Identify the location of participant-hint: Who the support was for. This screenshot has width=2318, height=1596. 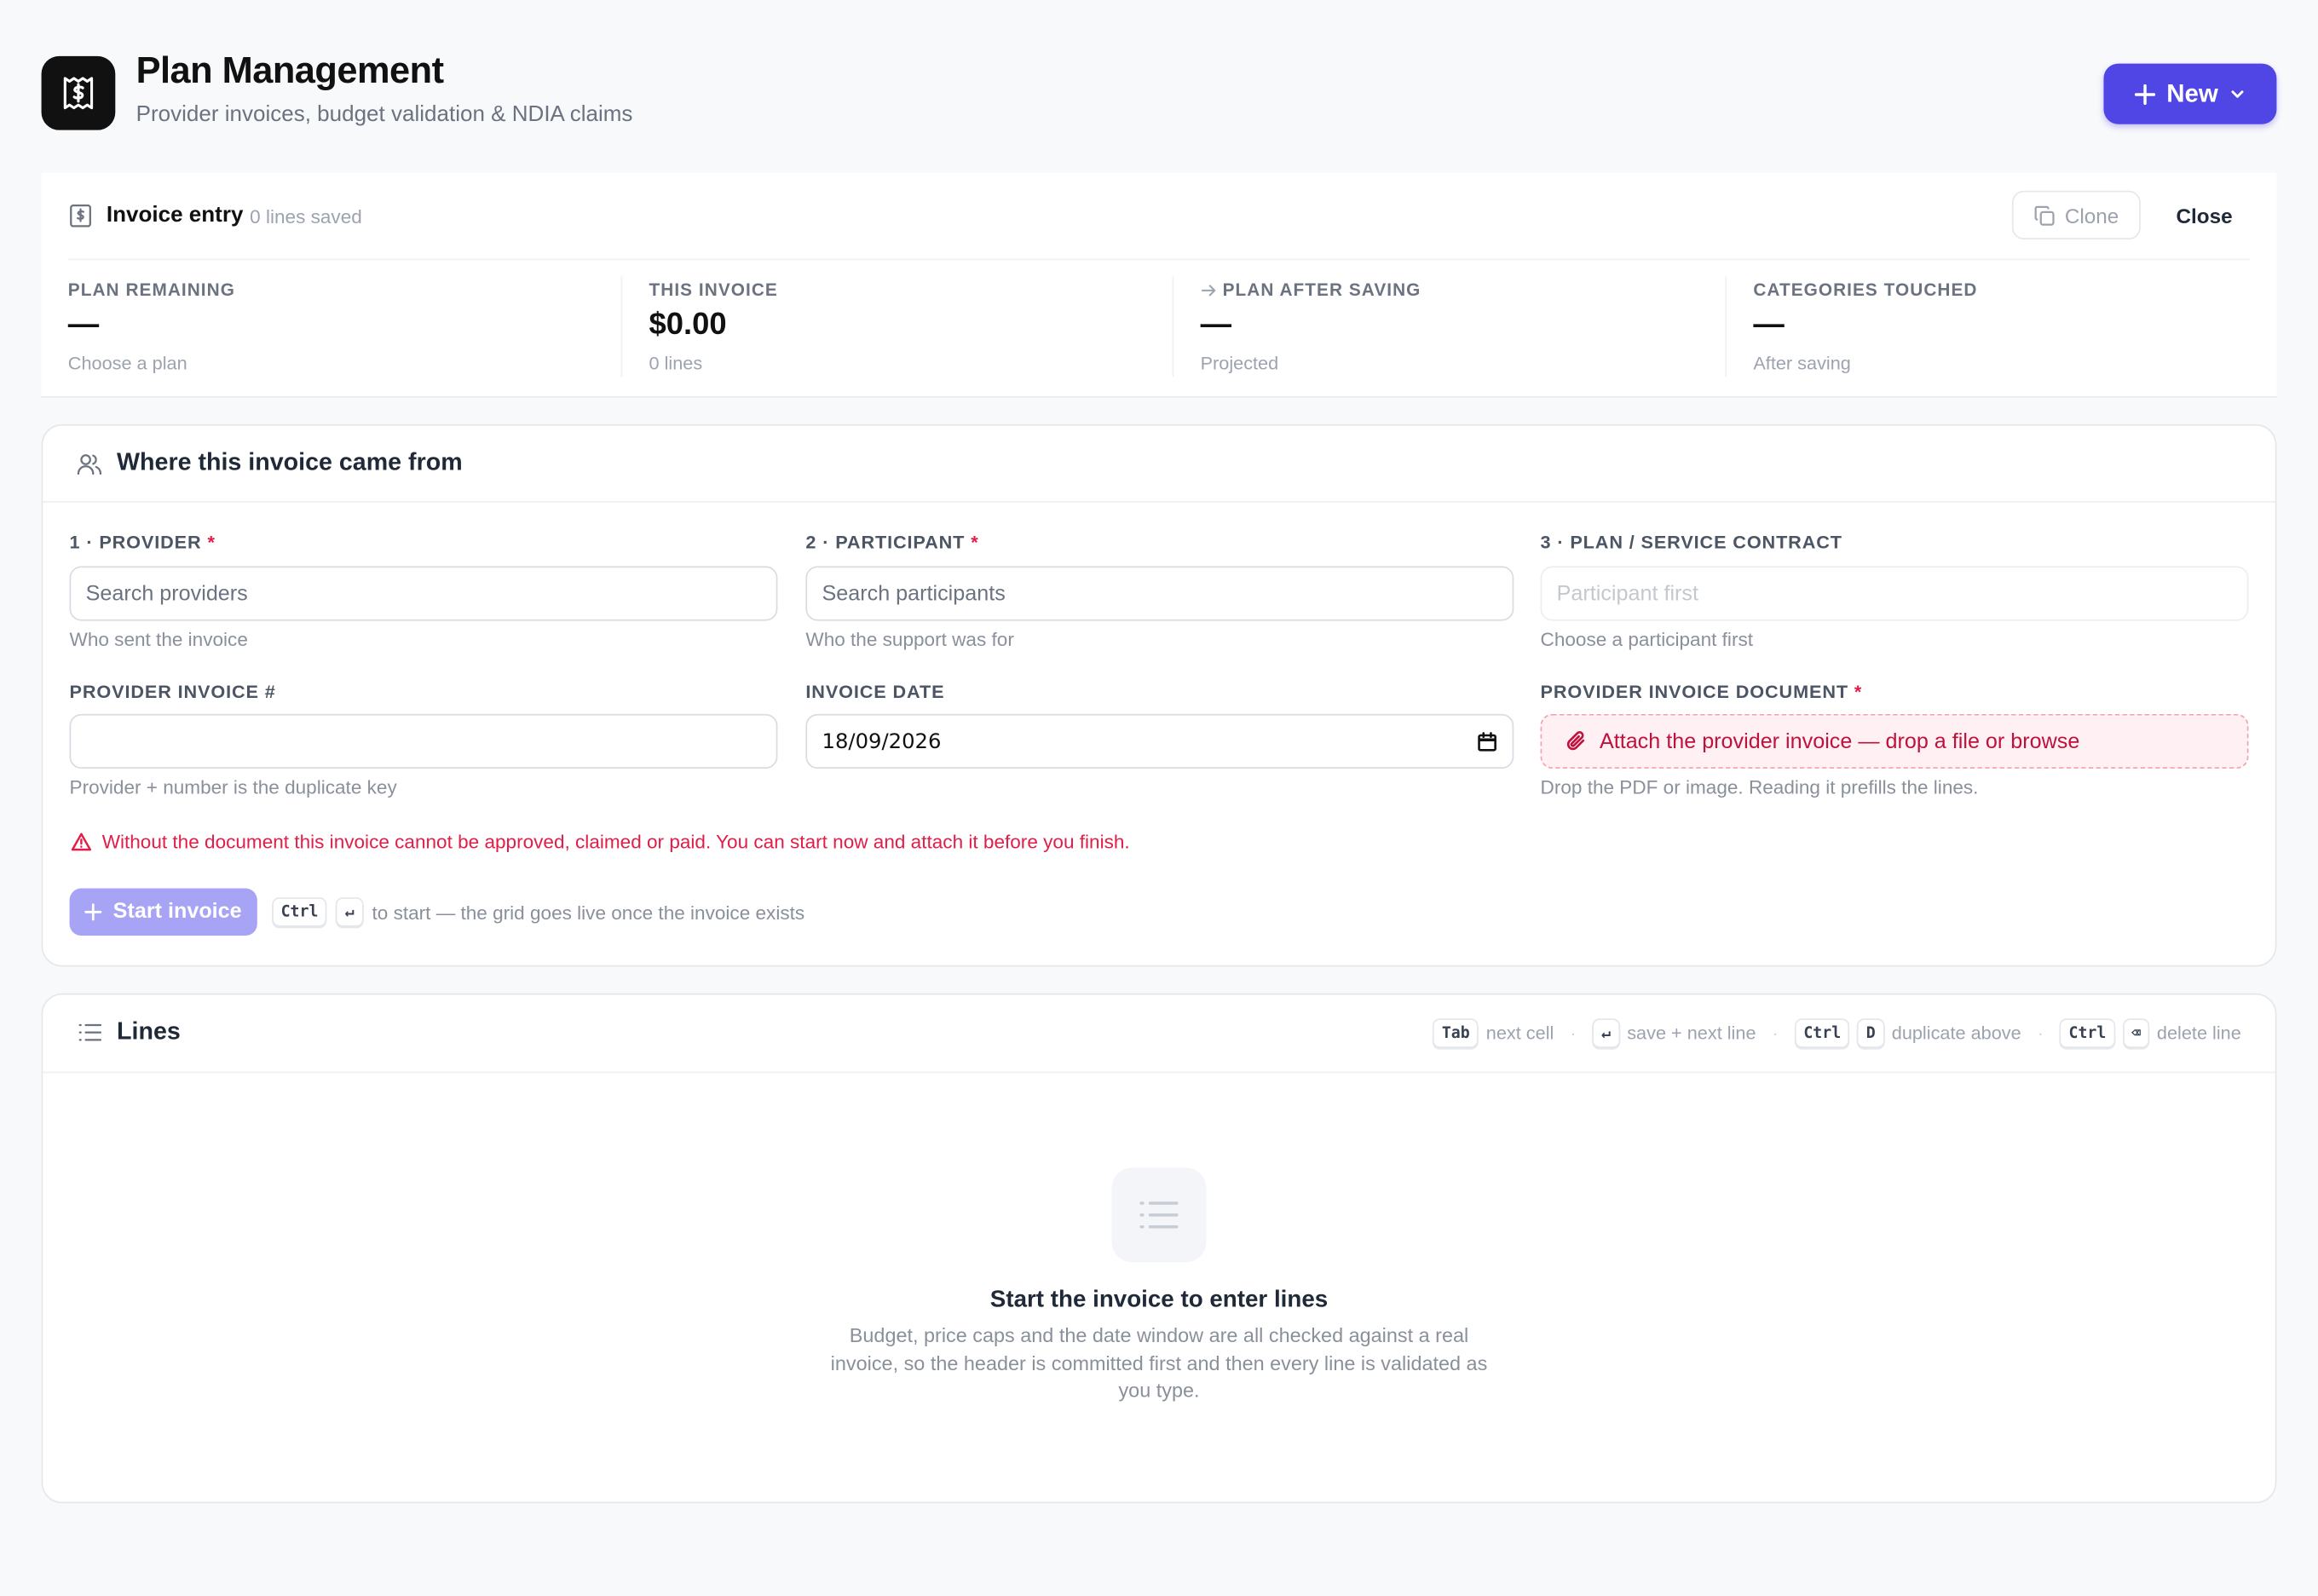
(909, 639).